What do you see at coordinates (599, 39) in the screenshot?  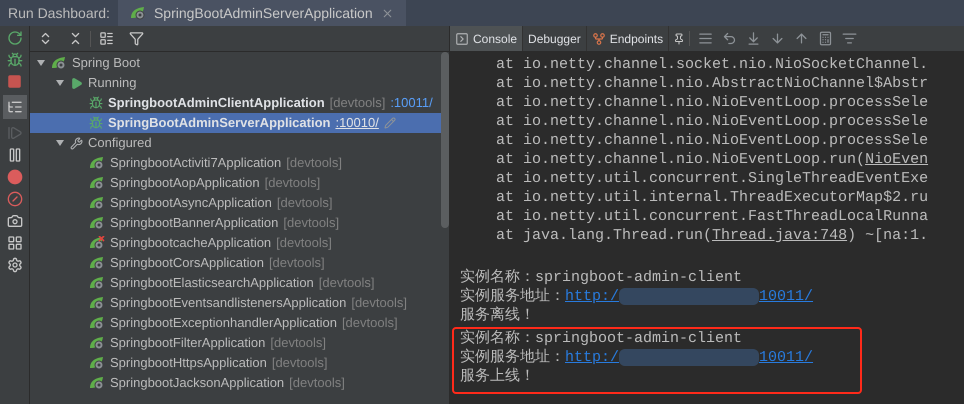 I see `endpoints-icon` at bounding box center [599, 39].